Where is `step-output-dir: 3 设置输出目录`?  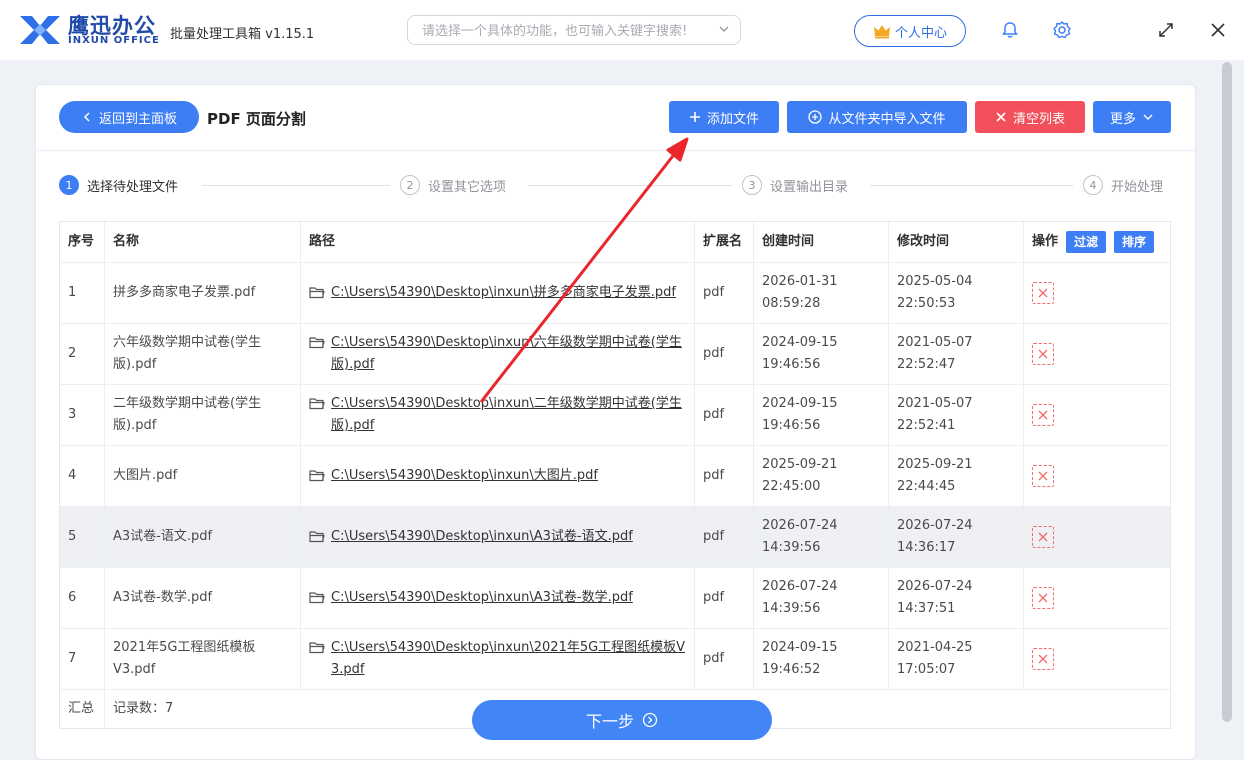
step-output-dir: 3 设置输出目录 is located at coordinates (795, 185).